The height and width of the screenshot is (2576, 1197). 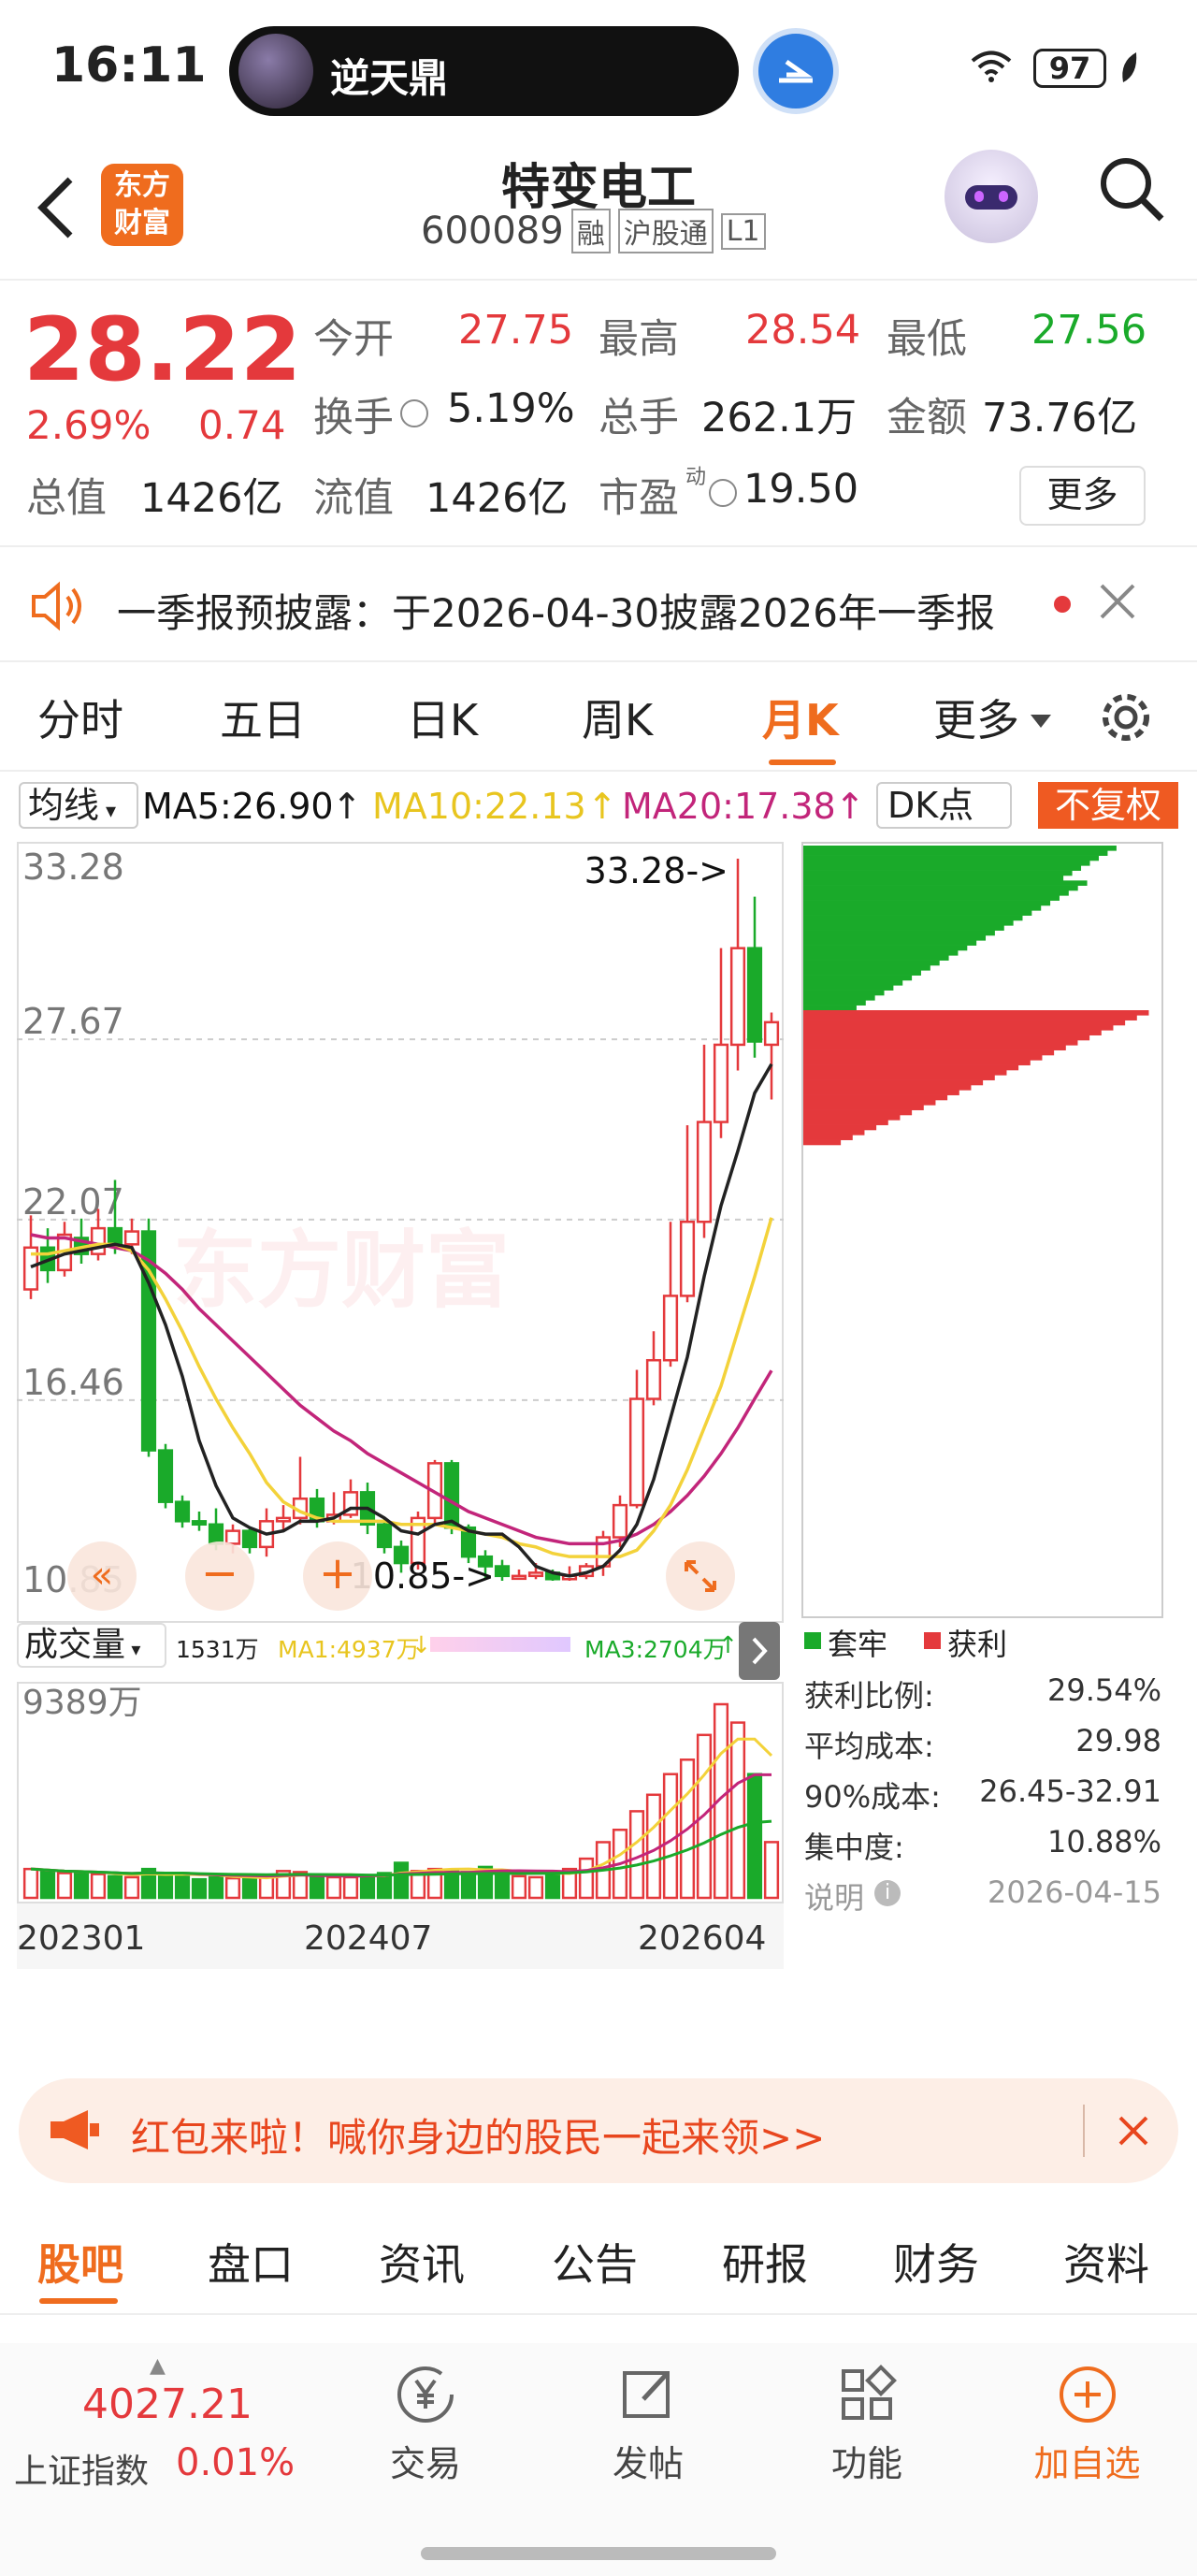 What do you see at coordinates (867, 2436) in the screenshot?
I see `functions-button: 功能` at bounding box center [867, 2436].